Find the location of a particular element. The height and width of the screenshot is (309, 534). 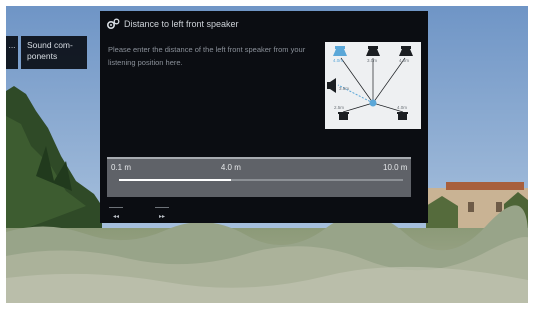

speaker-distance-label: 3.5m is located at coordinates (344, 88).